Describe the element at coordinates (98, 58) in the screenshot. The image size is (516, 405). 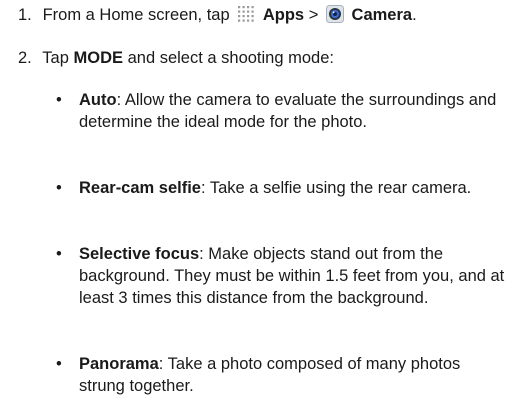
I see `mode-label: MODE` at that location.